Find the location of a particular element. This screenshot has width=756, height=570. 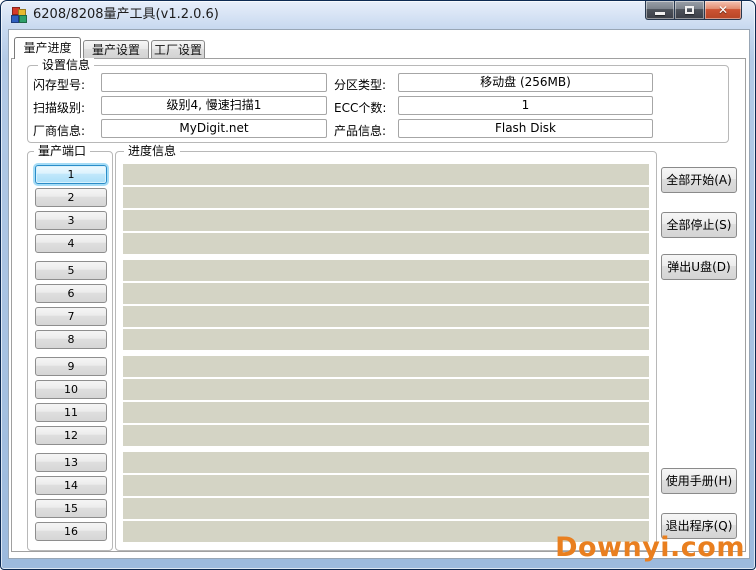

port-button-3: 3 is located at coordinates (71, 220).